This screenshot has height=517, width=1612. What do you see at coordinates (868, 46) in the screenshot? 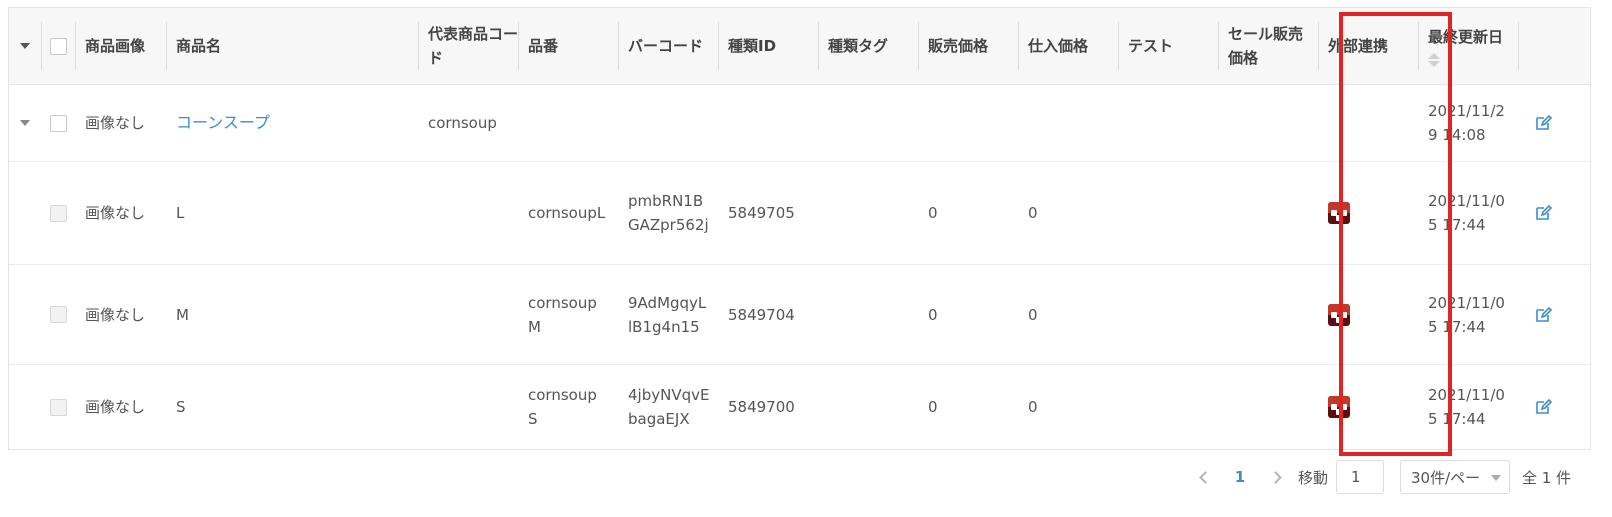
I see `header-type-tag: 種類タグ` at bounding box center [868, 46].